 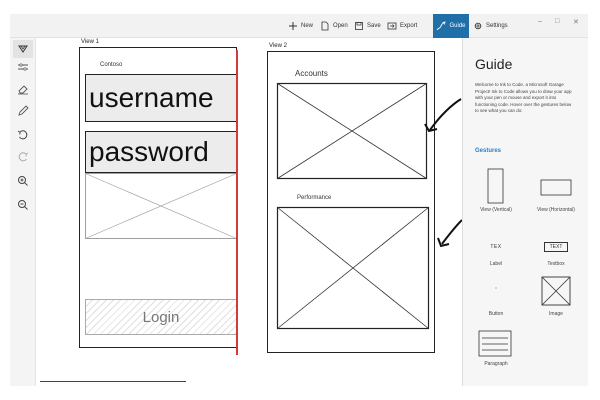 I want to click on gesture-label: Textbox, so click(x=556, y=264).